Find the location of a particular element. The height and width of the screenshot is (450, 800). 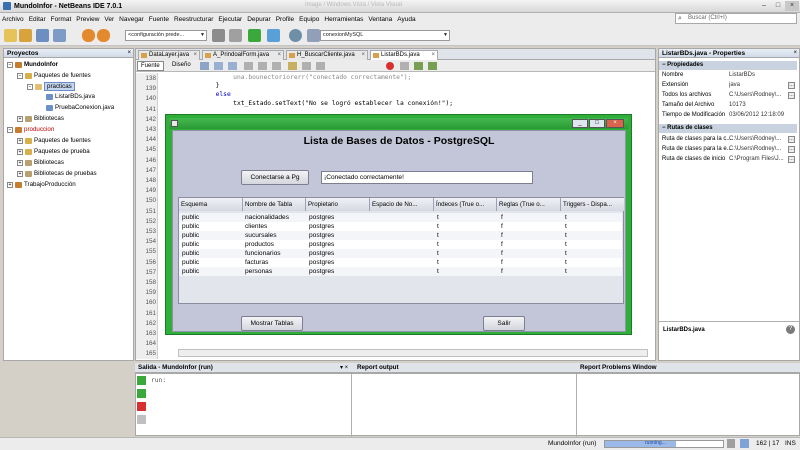

tree-item-produccion: − produccion is located at coordinates (30, 129).